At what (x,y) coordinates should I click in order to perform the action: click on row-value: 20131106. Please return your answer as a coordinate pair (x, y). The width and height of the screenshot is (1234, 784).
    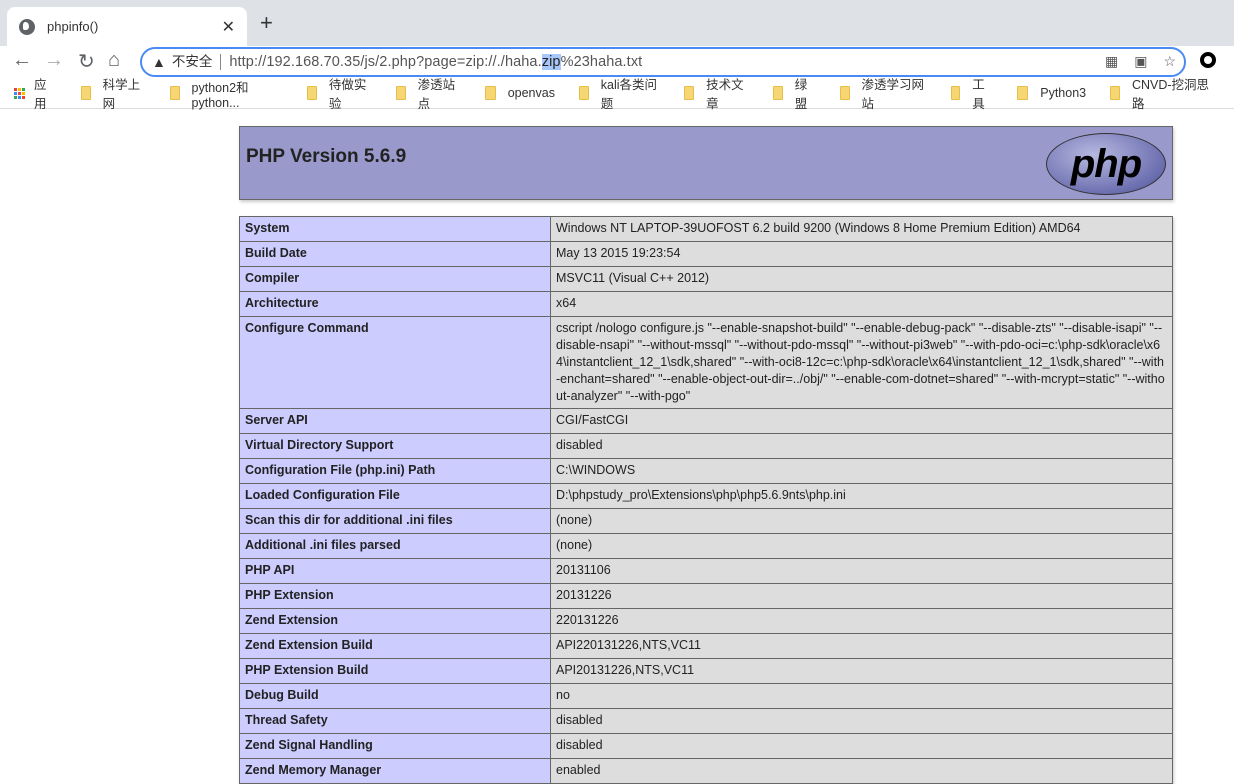
    Looking at the image, I should click on (861, 571).